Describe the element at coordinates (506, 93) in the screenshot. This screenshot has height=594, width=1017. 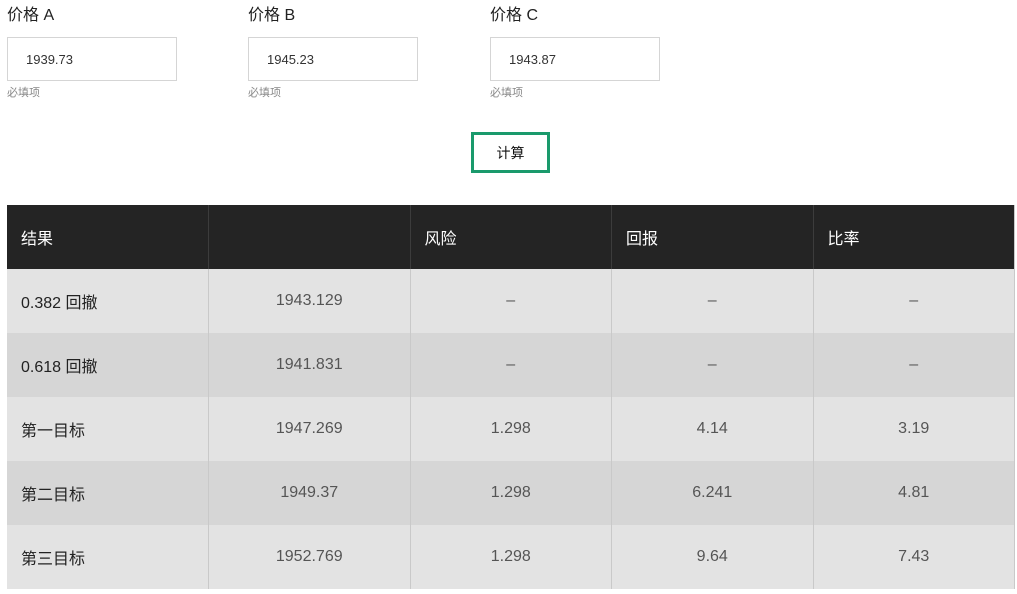
I see `price-c-required-hint: 必填项` at that location.